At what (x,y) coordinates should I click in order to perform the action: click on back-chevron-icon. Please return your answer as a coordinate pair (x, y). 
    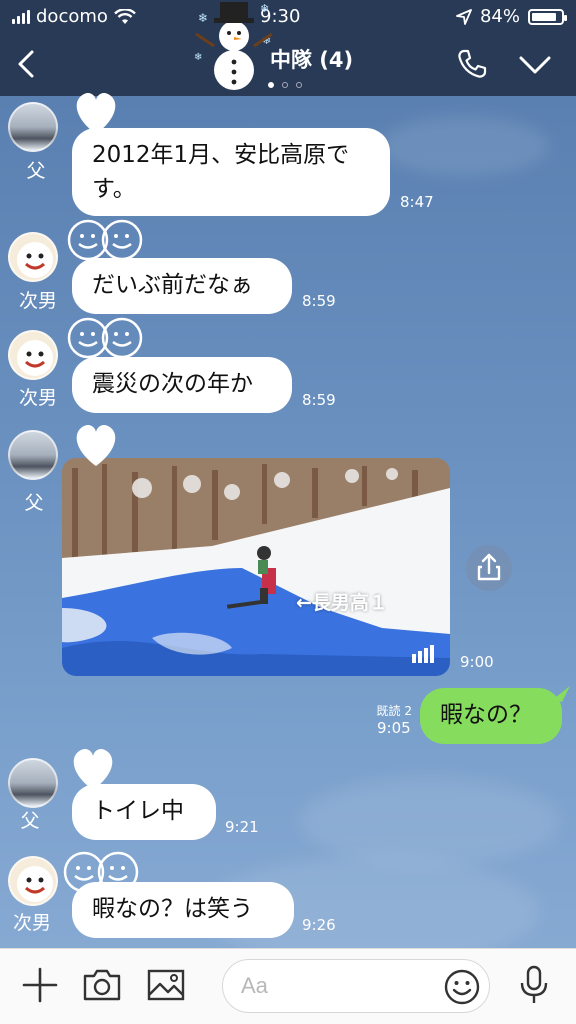
    Looking at the image, I should click on (28, 64).